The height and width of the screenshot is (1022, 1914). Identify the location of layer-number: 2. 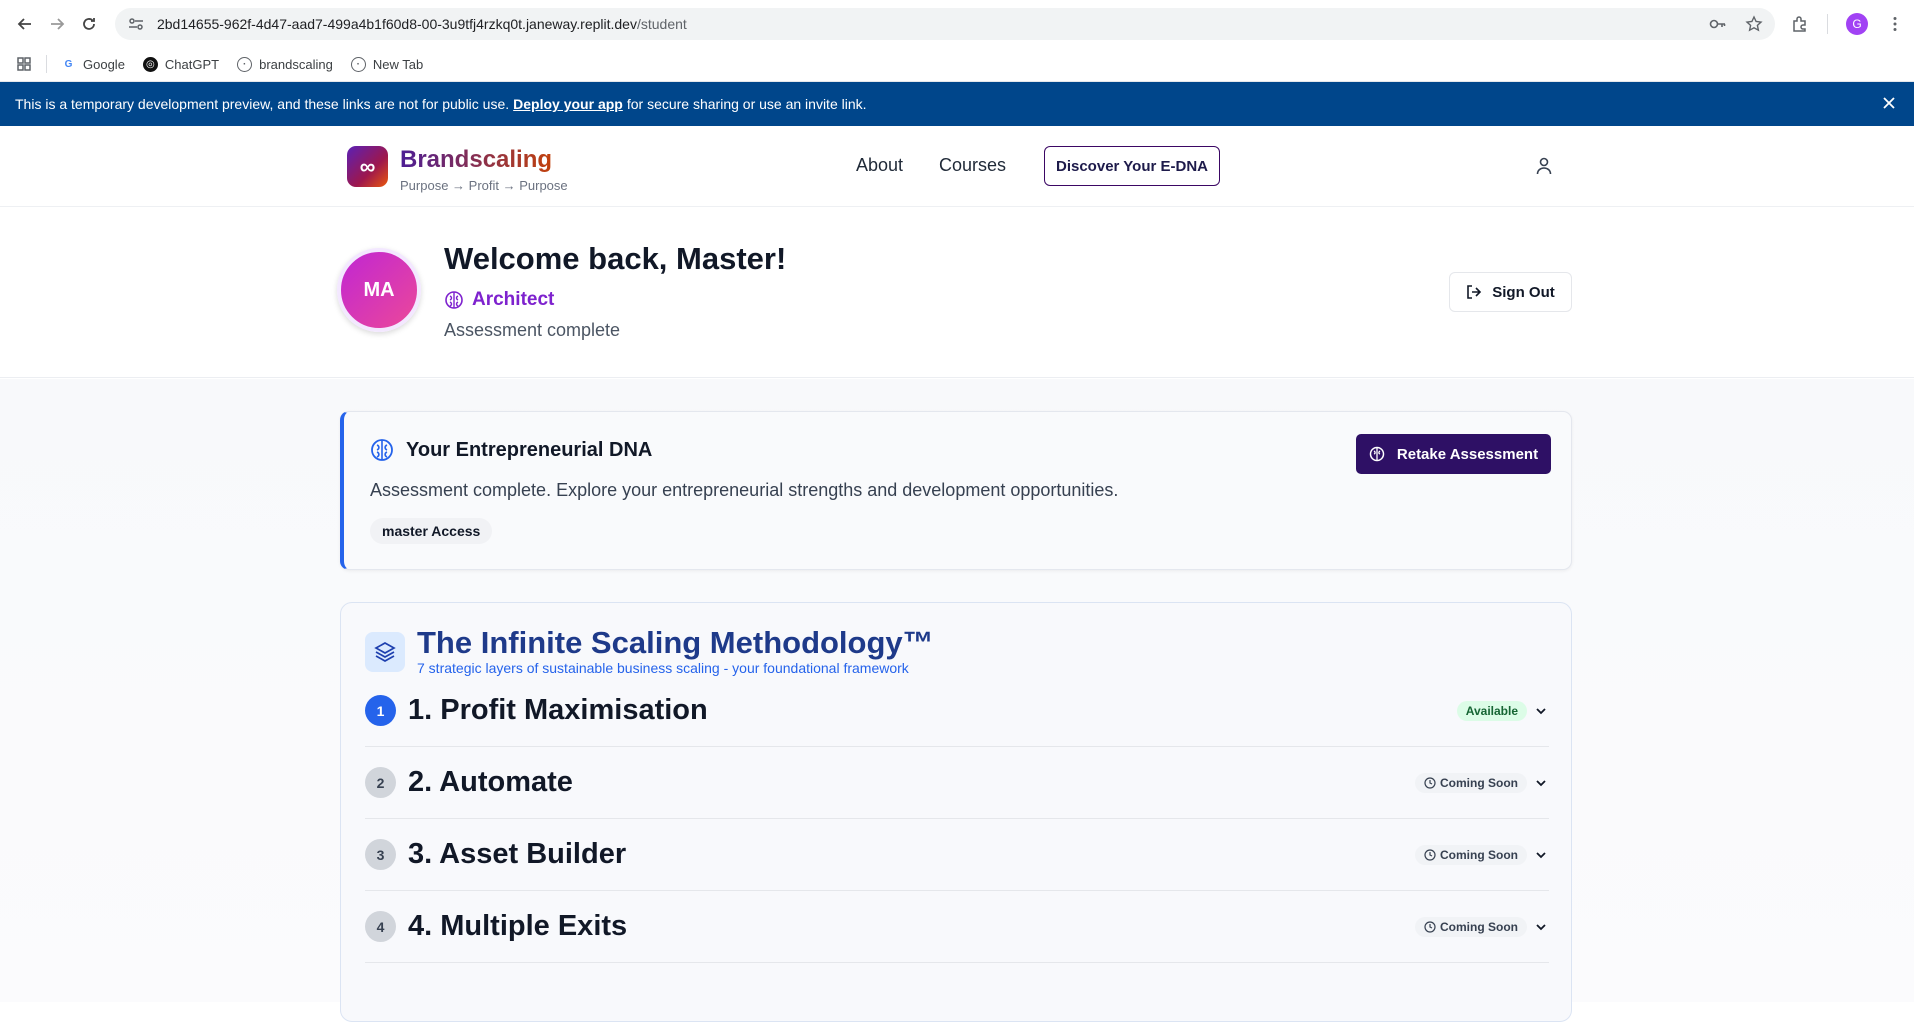
(380, 782).